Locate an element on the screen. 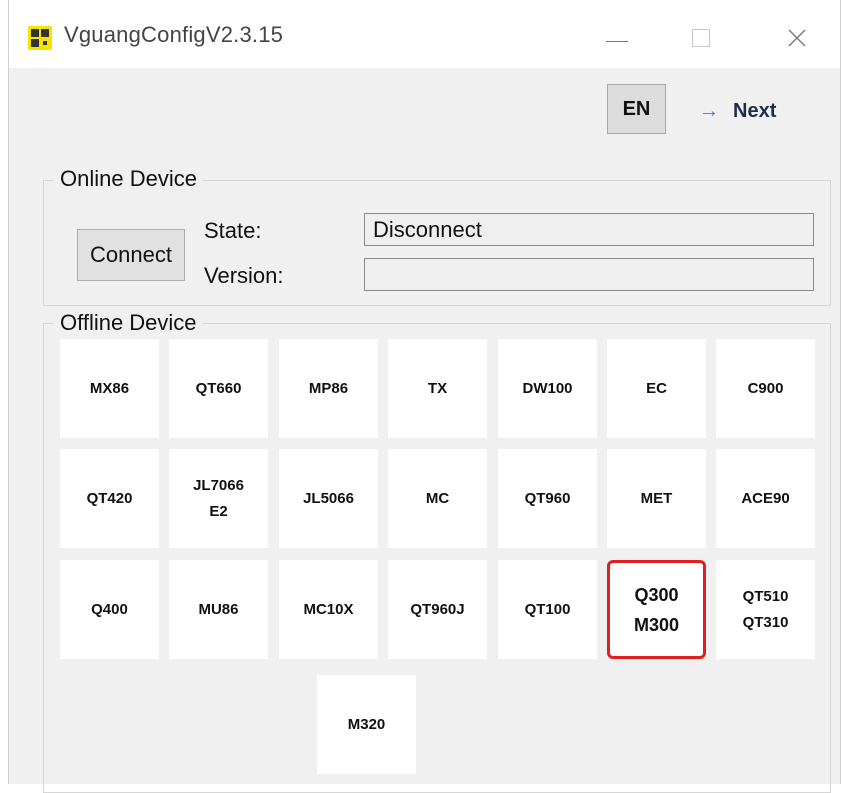 The height and width of the screenshot is (793, 841). device-label-line1: MC is located at coordinates (437, 498).